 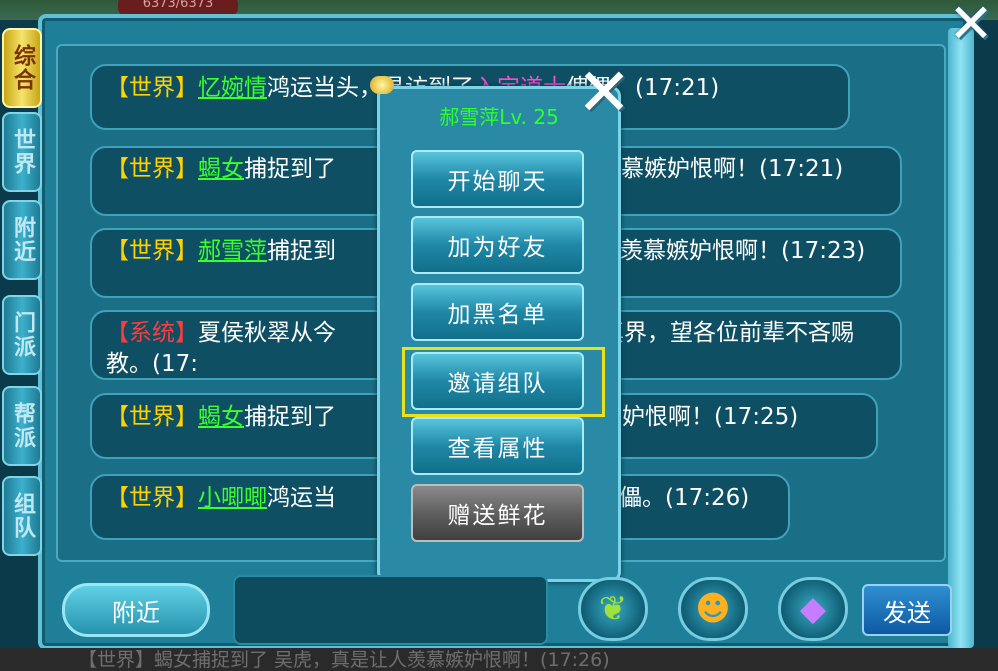 What do you see at coordinates (22, 152) in the screenshot?
I see `tab-world: 世界` at bounding box center [22, 152].